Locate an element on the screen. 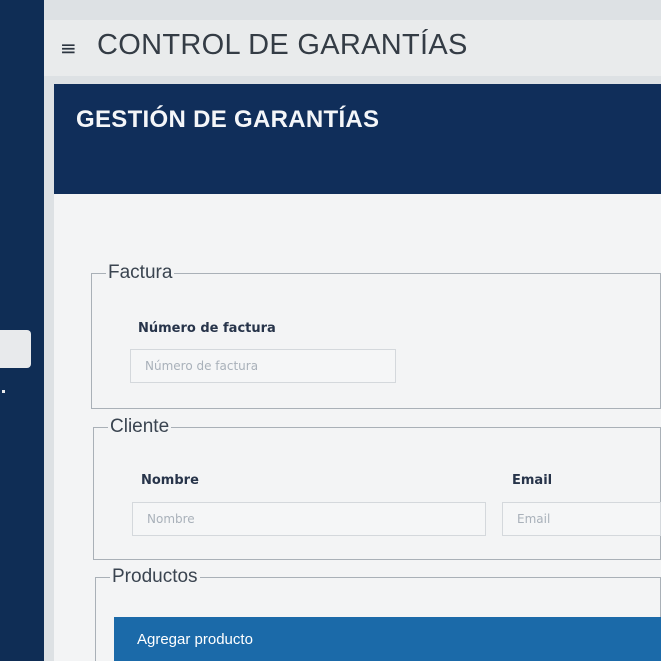 This screenshot has height=661, width=661. numero-factura-label: Número de factura is located at coordinates (207, 328).